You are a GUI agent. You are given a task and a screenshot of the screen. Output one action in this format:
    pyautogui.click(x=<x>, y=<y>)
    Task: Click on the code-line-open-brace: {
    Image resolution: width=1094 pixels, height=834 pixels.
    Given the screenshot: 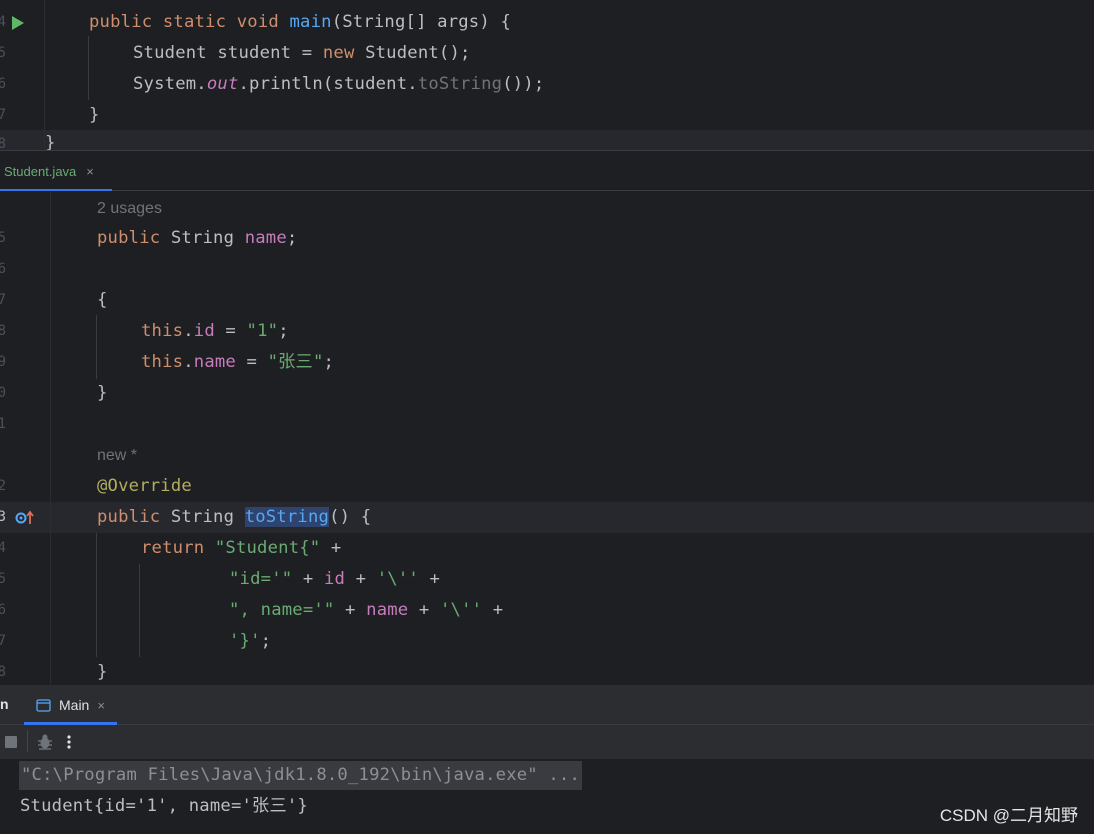 What is the action you would take?
    pyautogui.click(x=102, y=300)
    